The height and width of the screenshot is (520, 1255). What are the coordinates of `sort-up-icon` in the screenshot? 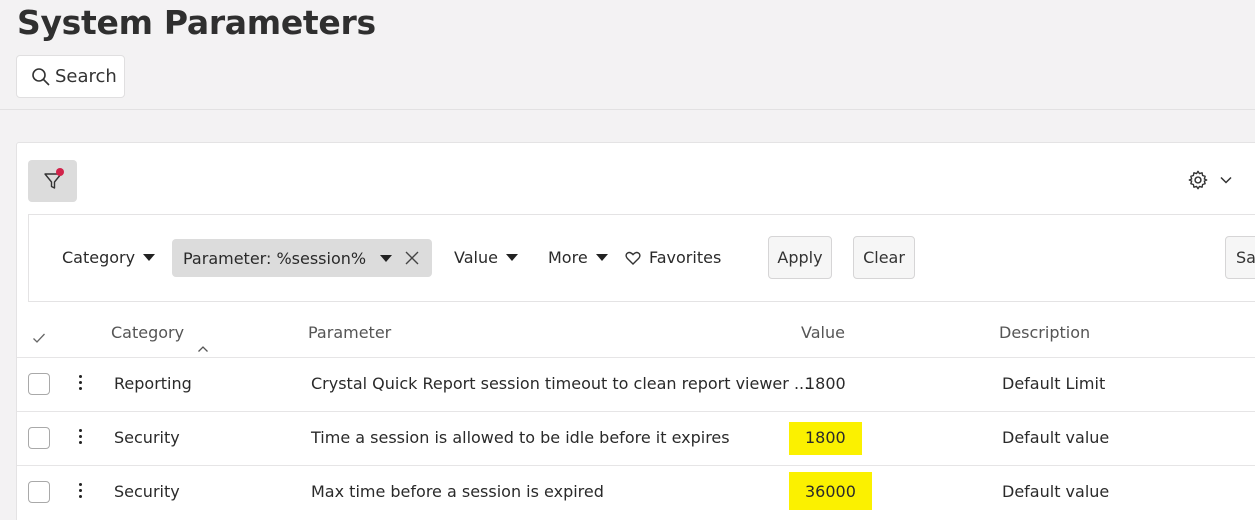 It's located at (203, 349).